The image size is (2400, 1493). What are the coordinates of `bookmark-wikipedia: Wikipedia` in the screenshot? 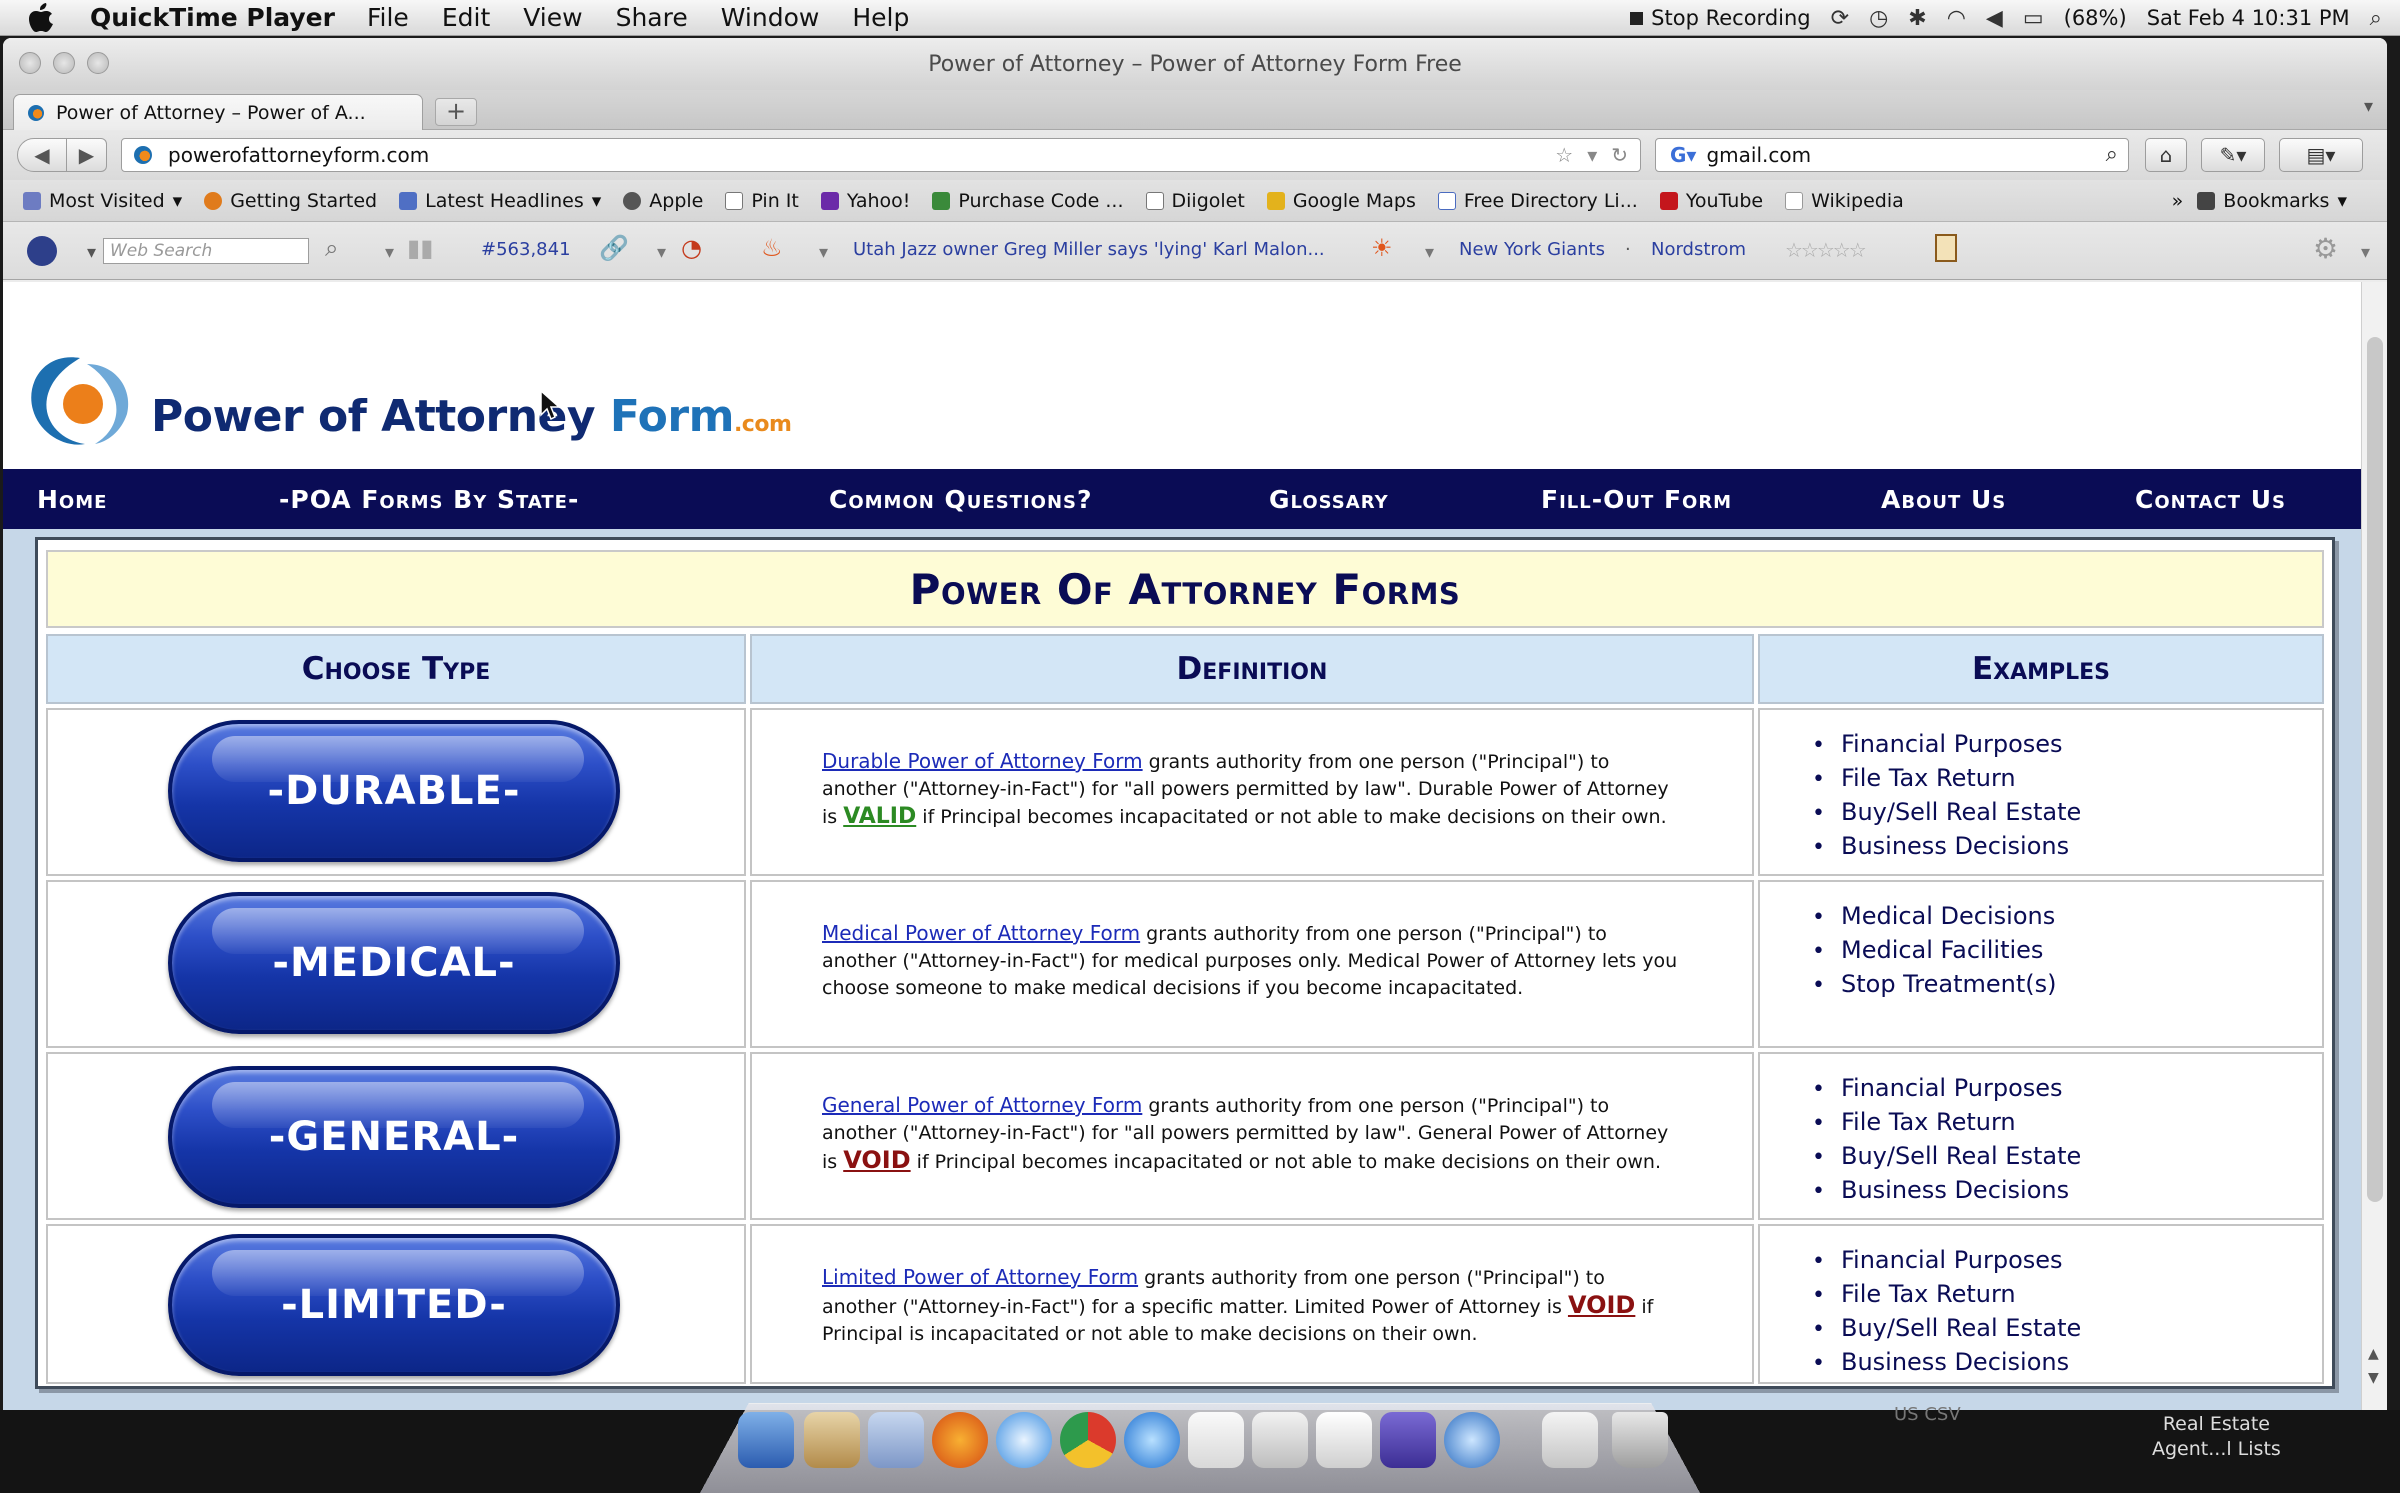 It's located at (1844, 201).